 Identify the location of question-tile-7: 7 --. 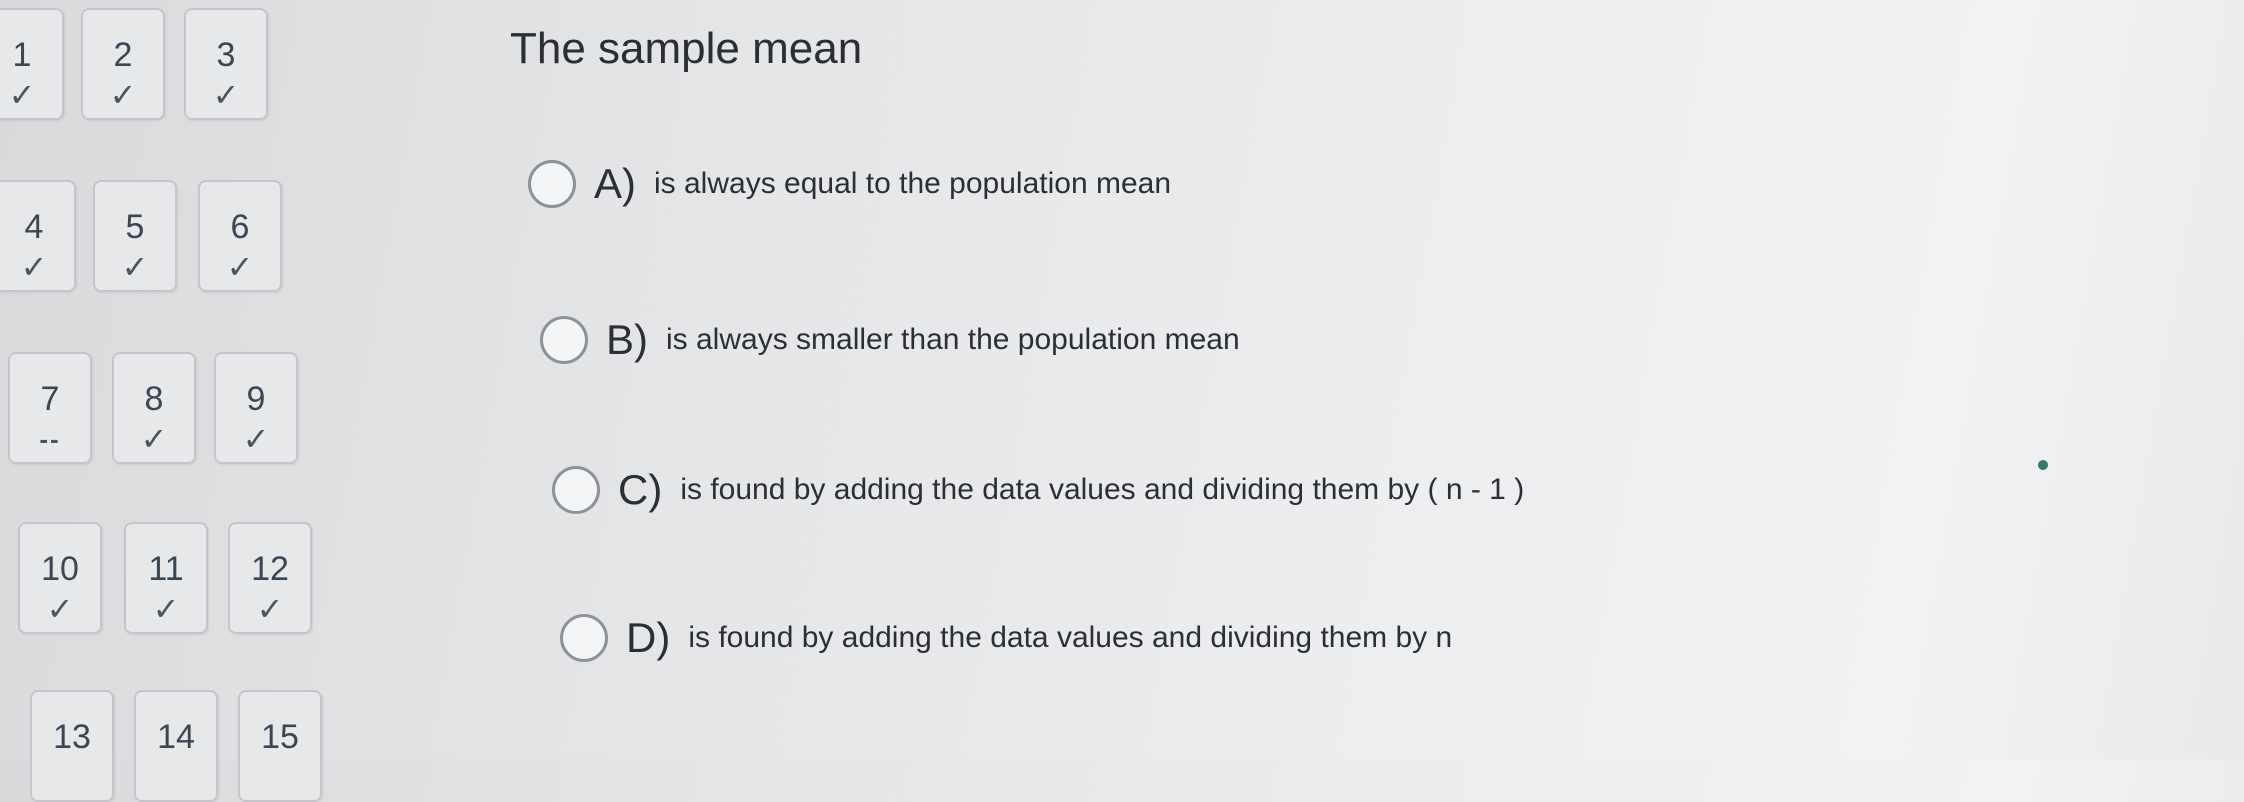
(50, 408).